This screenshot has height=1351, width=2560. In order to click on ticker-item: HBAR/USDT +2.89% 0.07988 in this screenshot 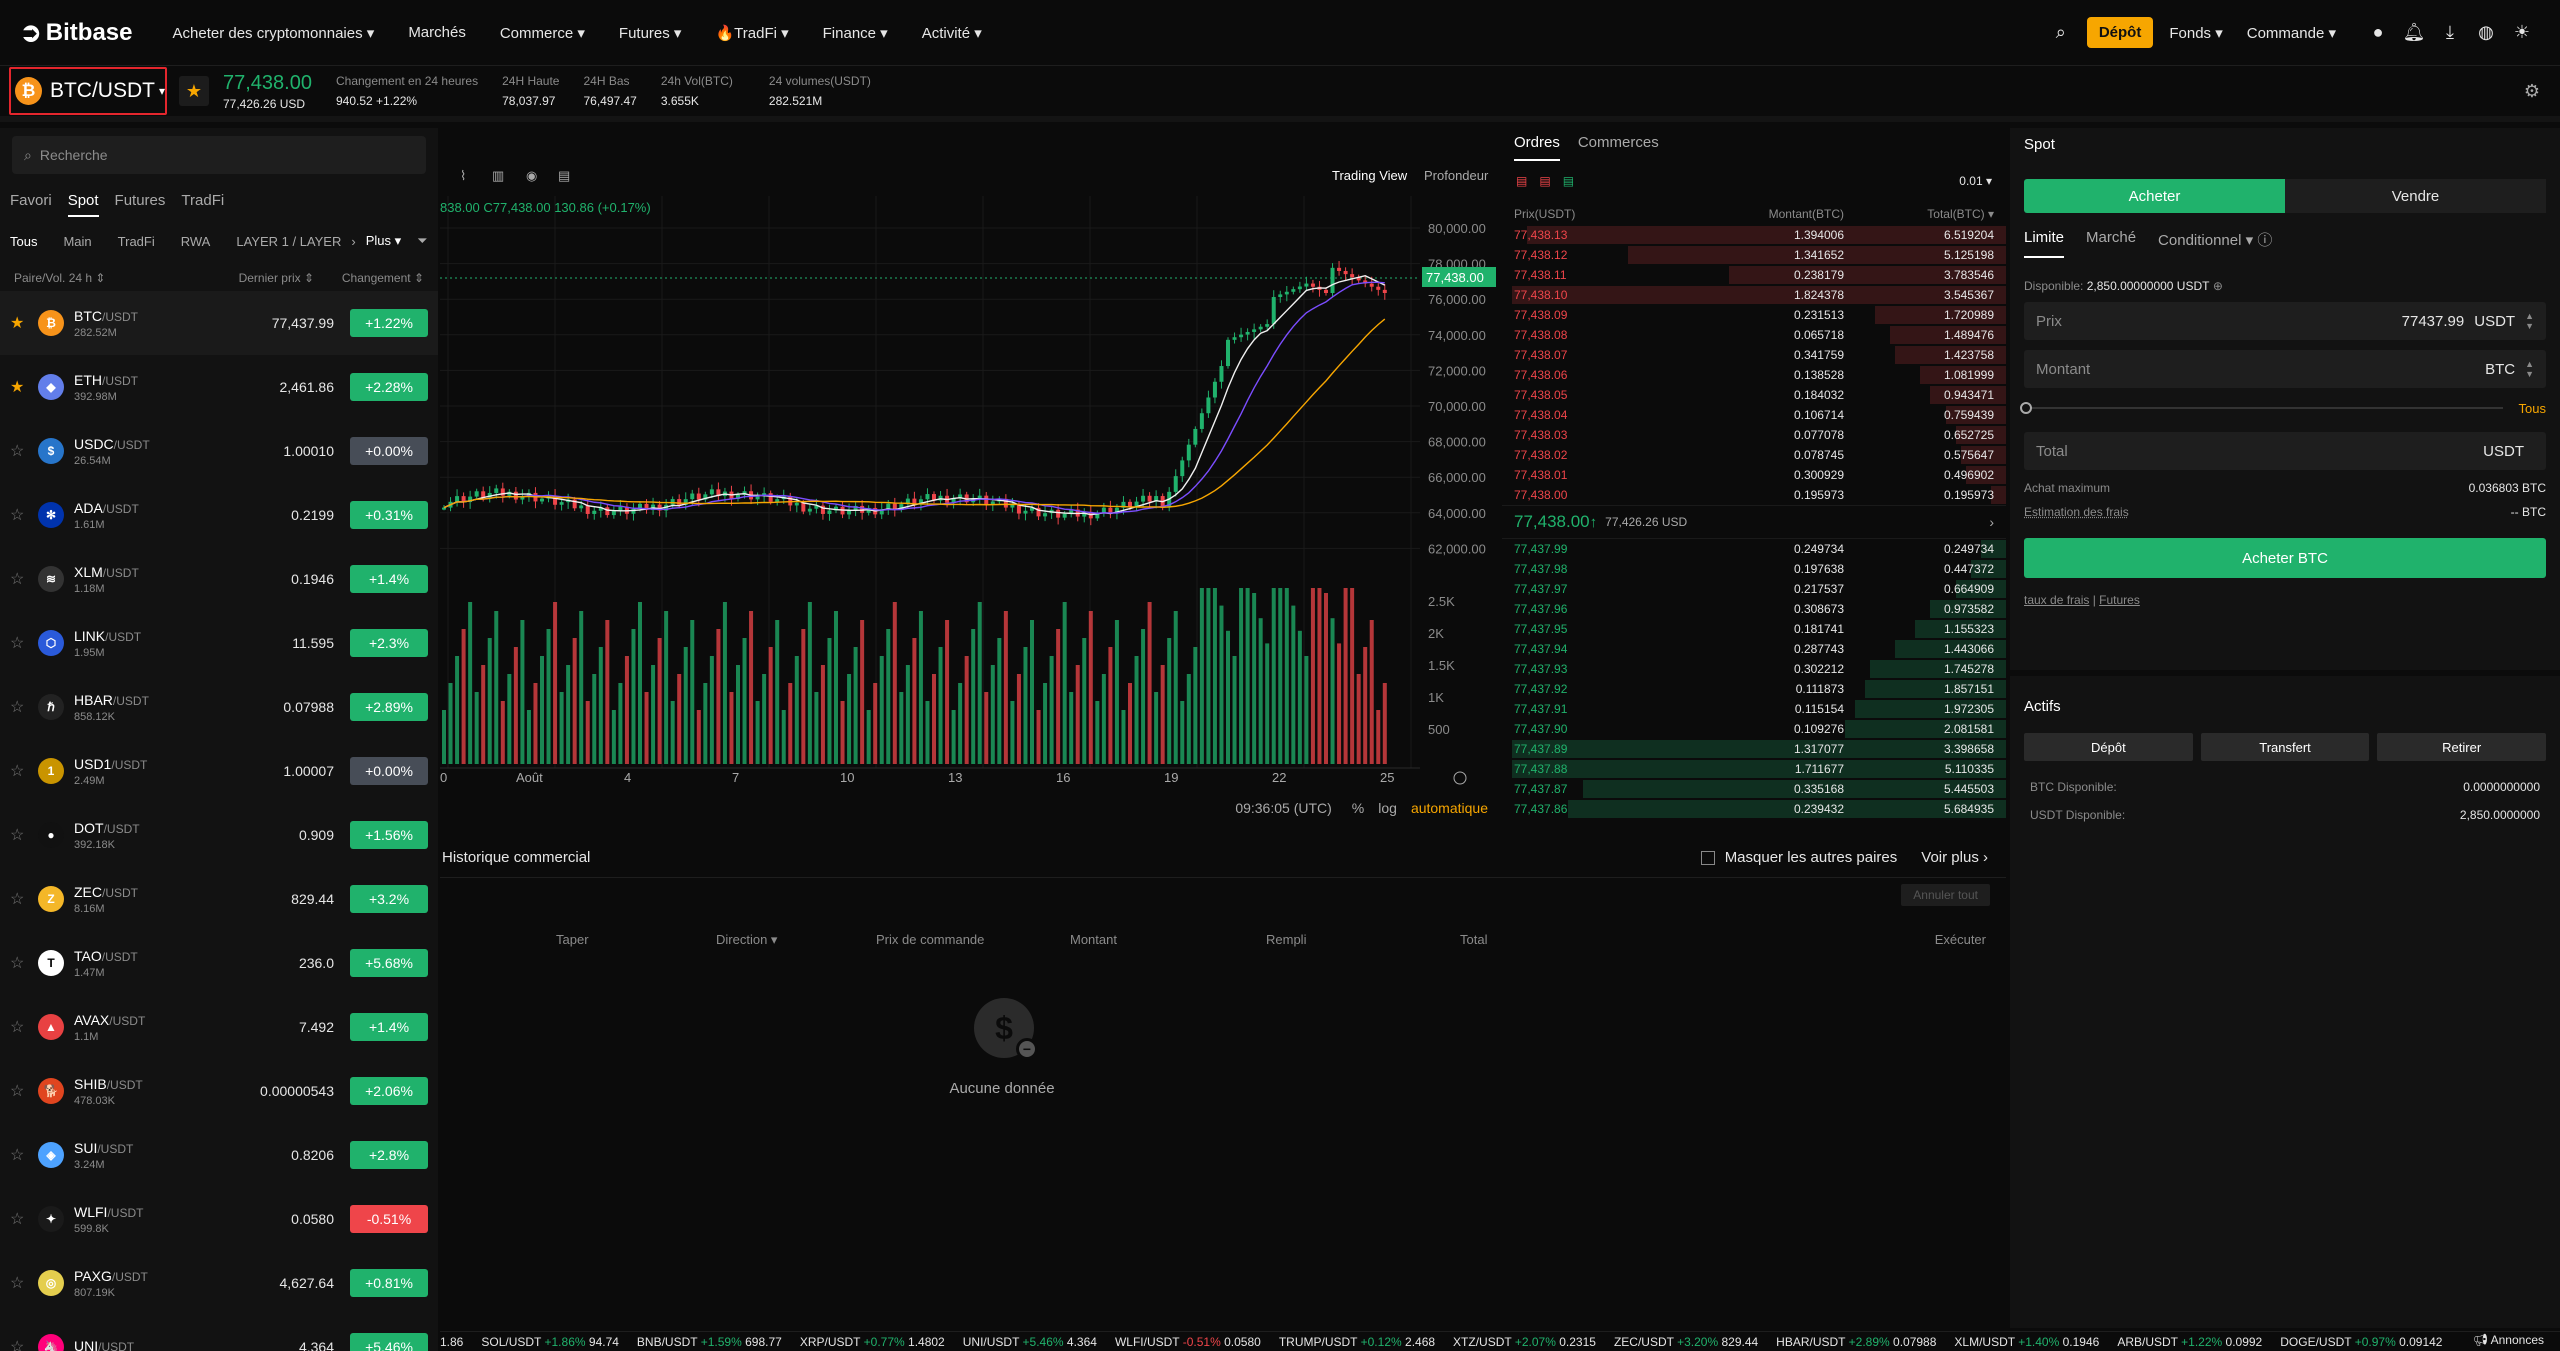, I will do `click(1856, 1342)`.